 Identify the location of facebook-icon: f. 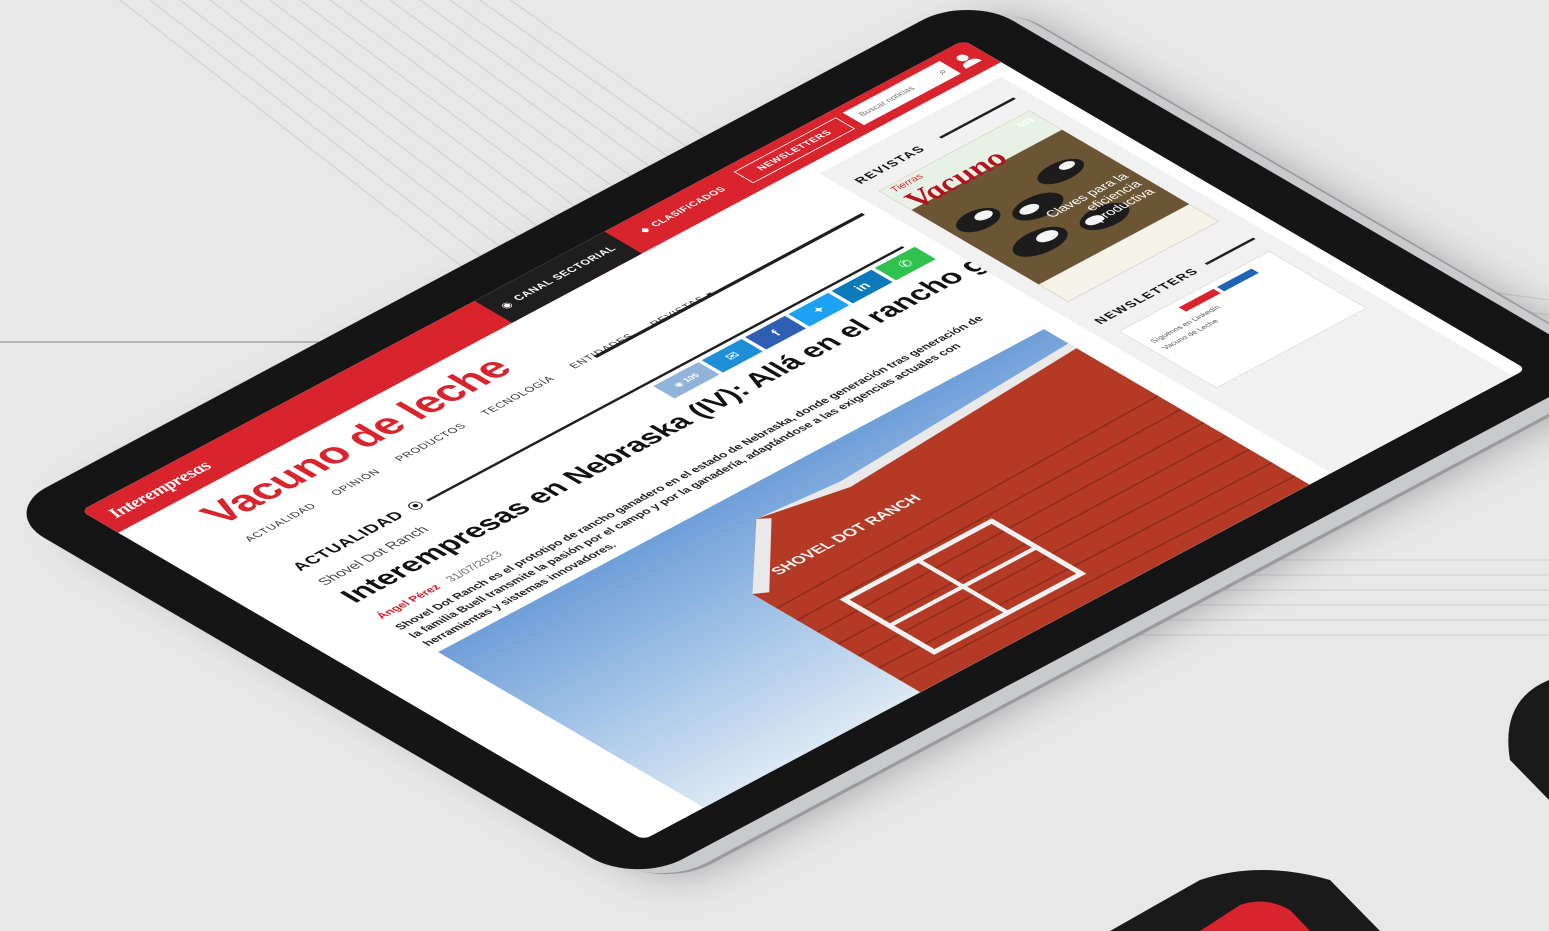
(775, 332).